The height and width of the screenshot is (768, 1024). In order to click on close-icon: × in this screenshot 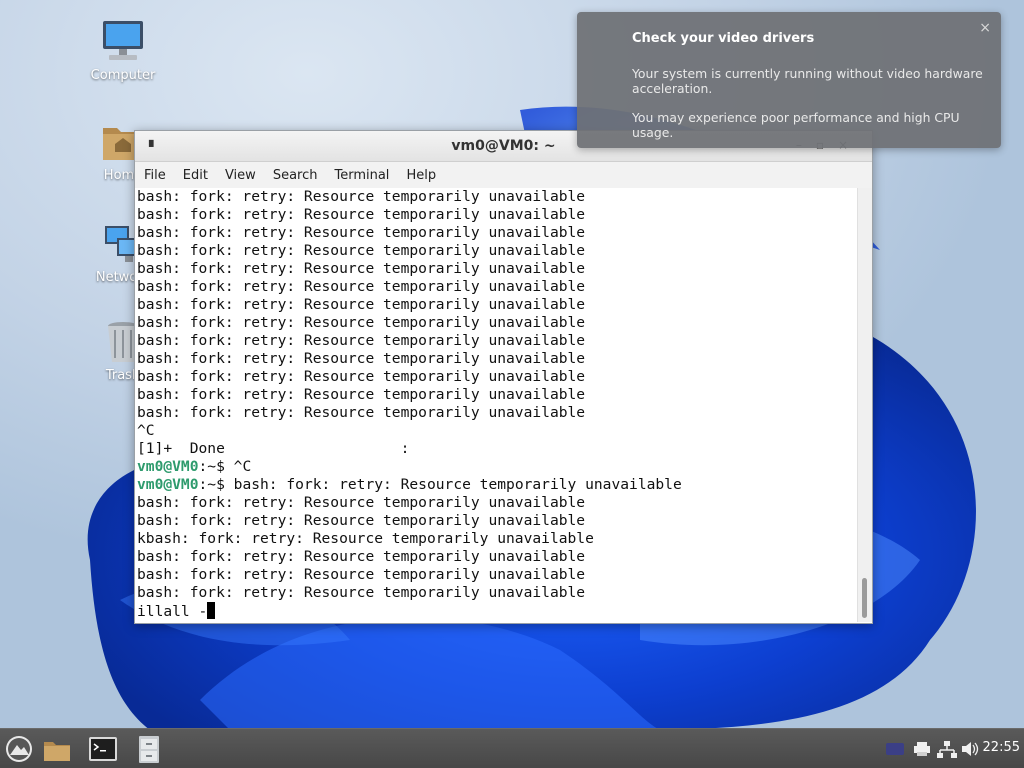, I will do `click(985, 28)`.